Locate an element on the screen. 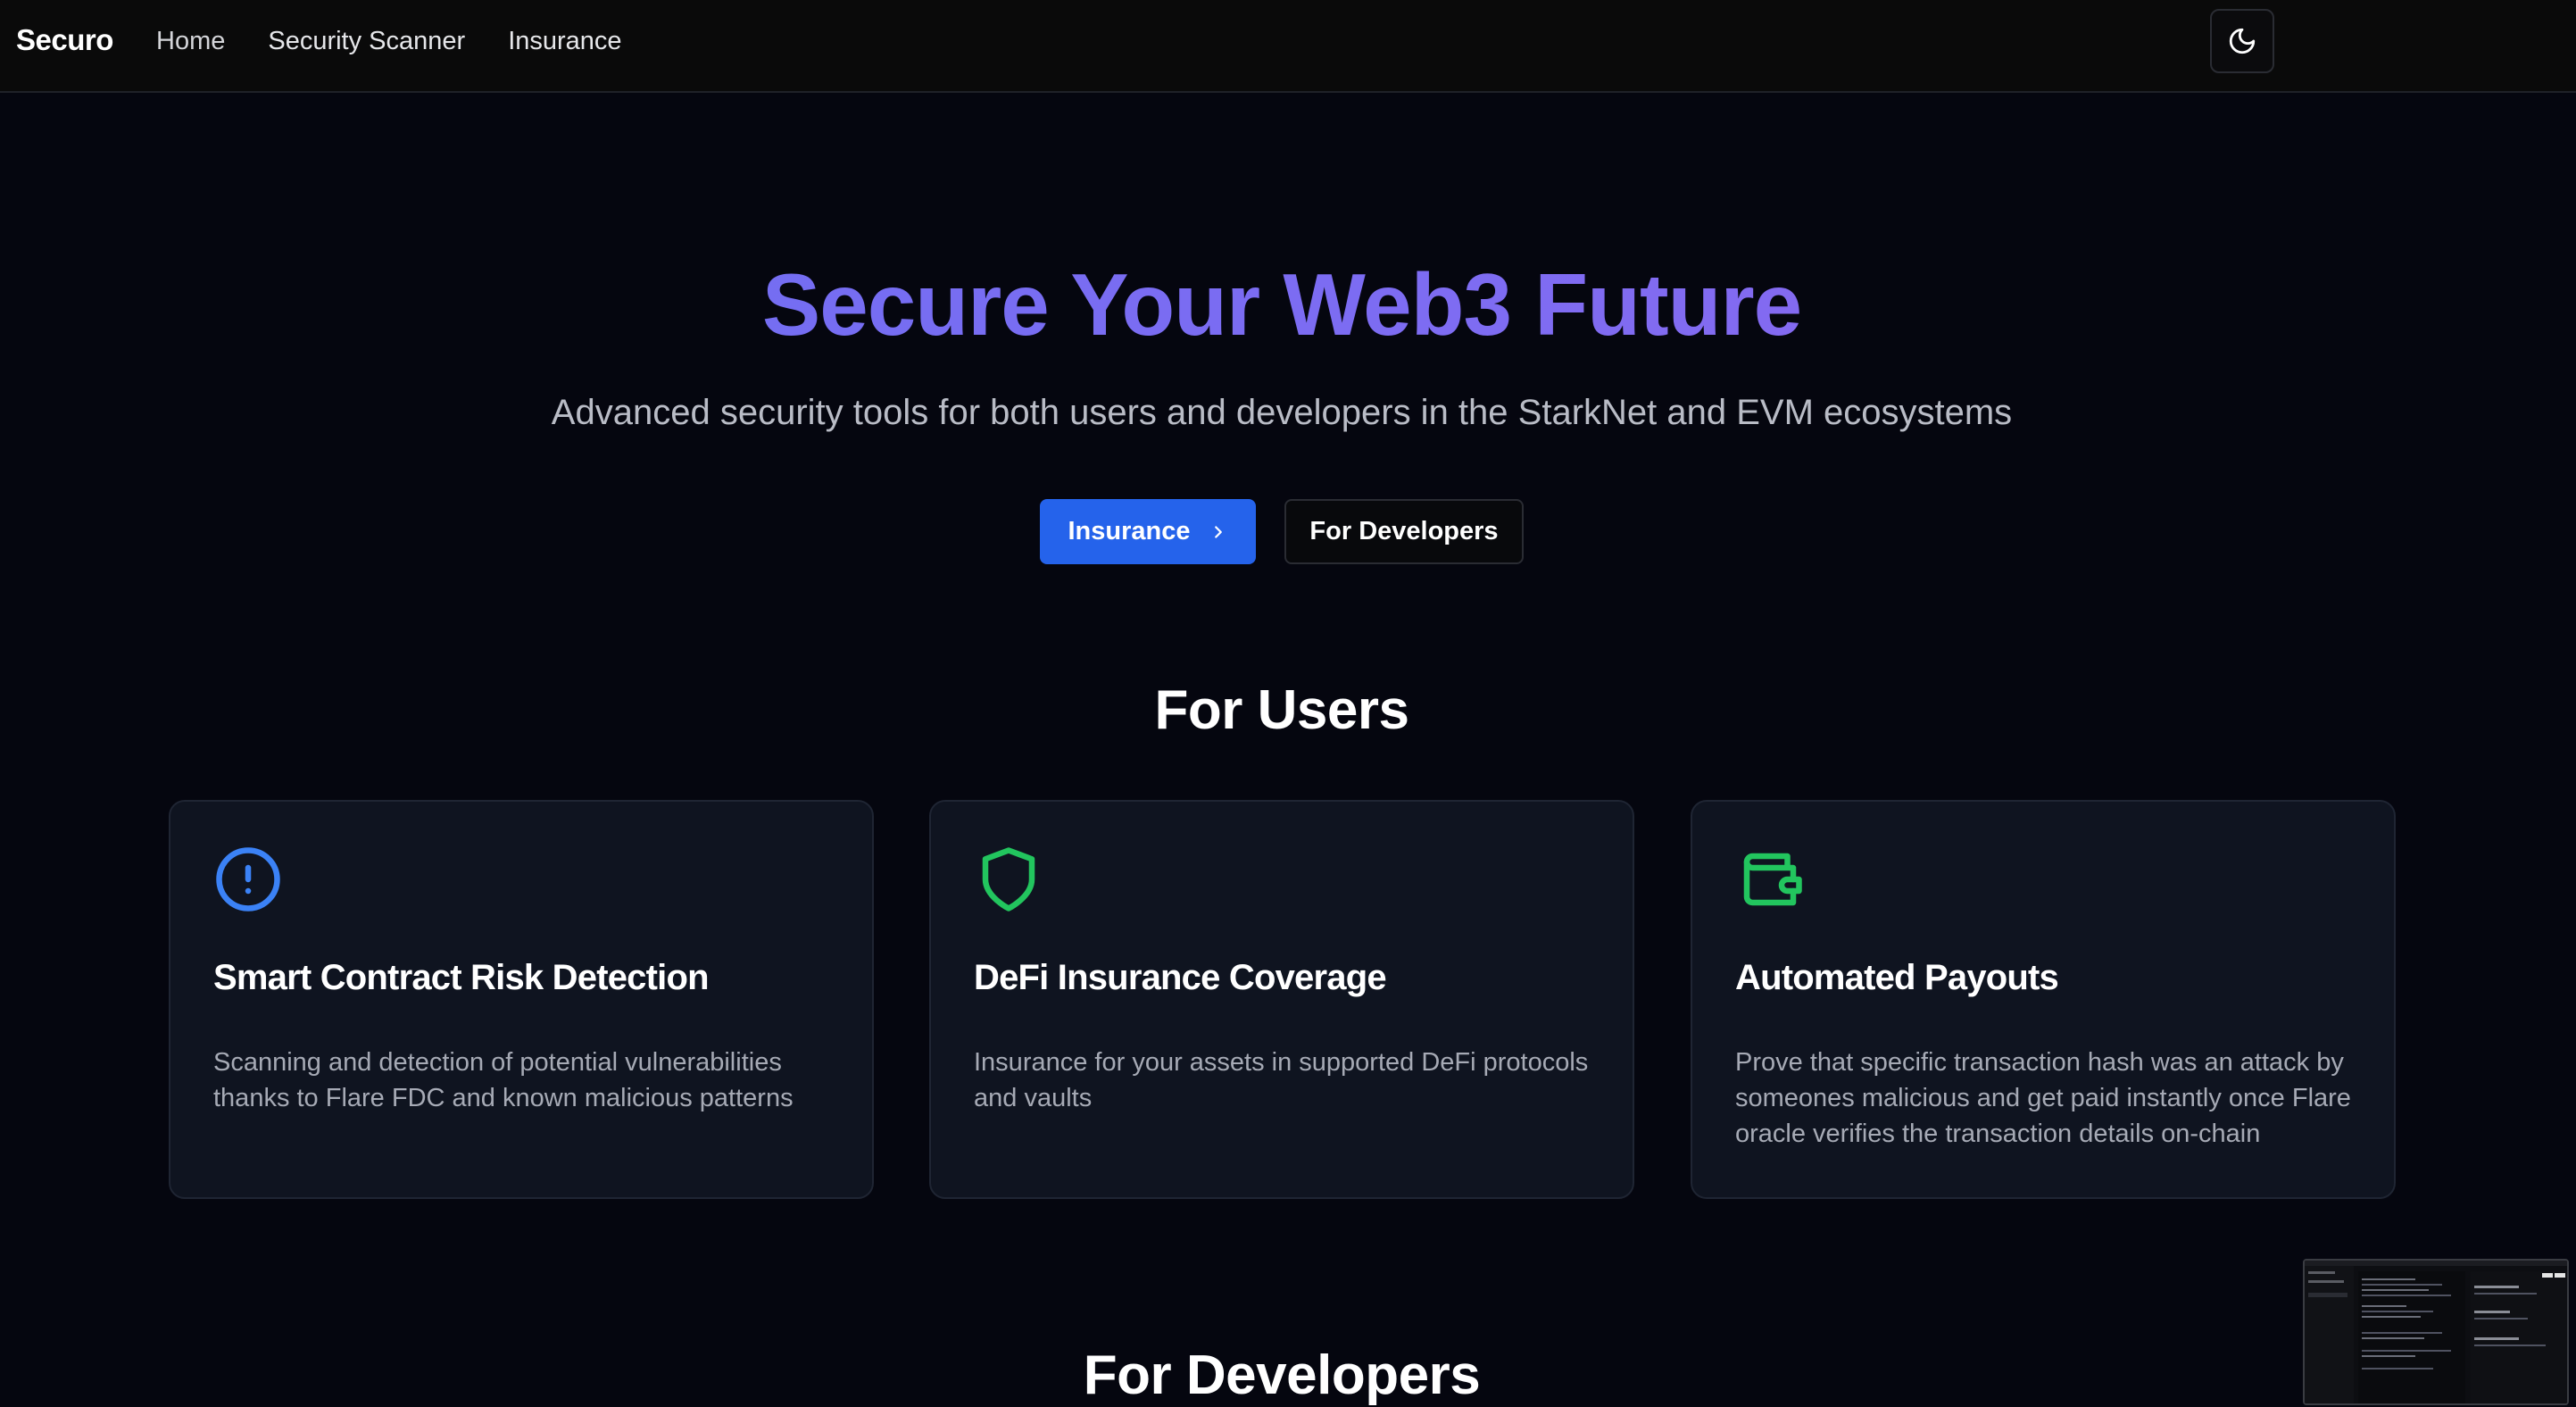 The height and width of the screenshot is (1407, 2576). top-navbar: Securo Home Security Scanner Insurance is located at coordinates (1288, 47).